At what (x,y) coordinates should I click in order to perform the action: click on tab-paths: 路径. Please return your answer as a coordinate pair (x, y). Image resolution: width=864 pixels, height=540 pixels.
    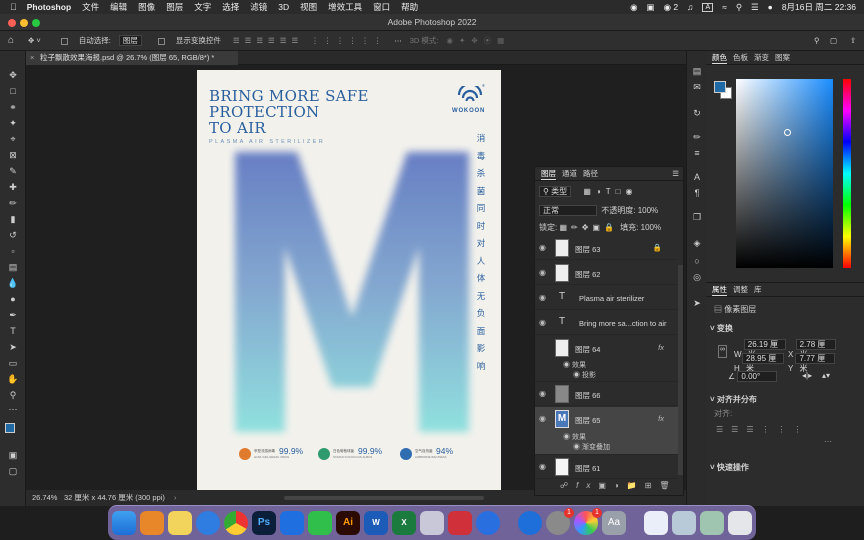
    Looking at the image, I should click on (590, 173).